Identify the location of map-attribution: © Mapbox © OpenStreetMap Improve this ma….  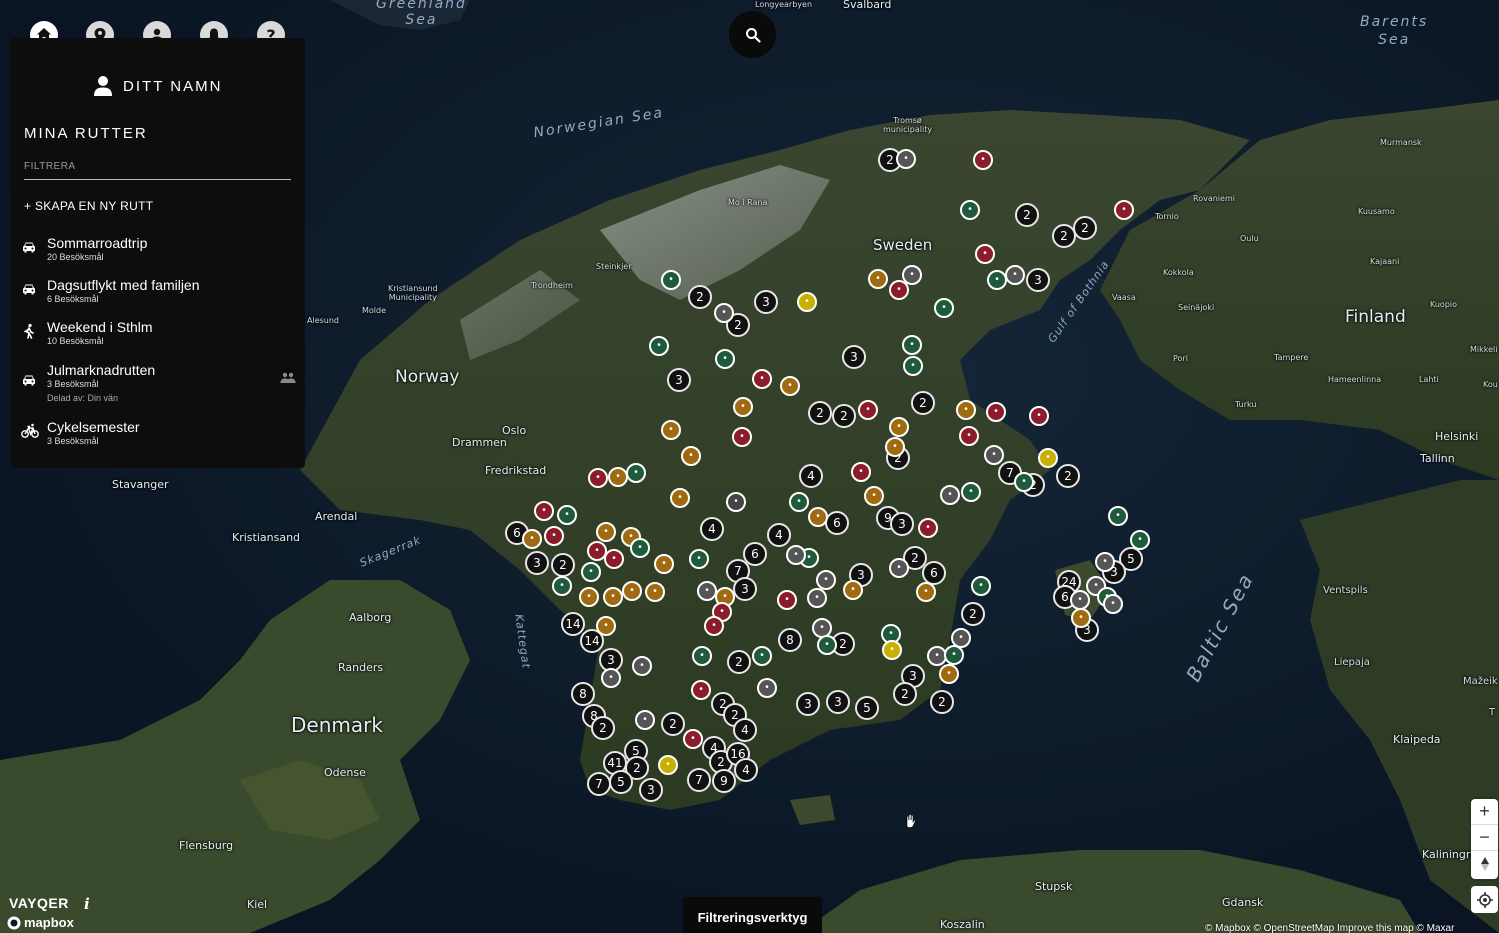
(1329, 928).